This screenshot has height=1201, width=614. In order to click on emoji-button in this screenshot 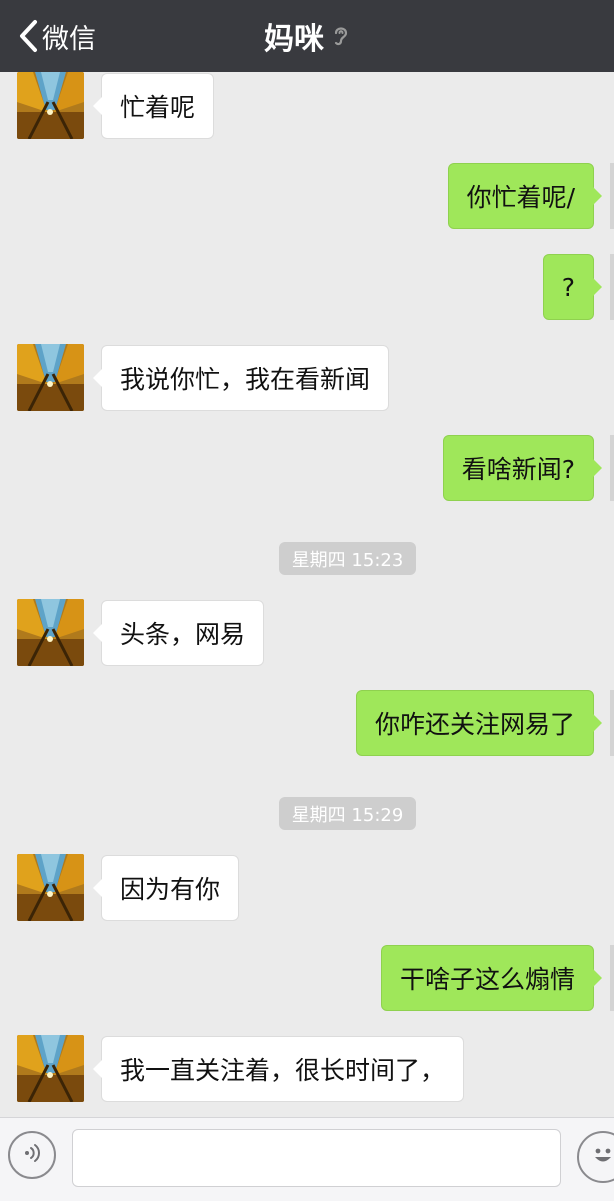, I will do `click(595, 1157)`.